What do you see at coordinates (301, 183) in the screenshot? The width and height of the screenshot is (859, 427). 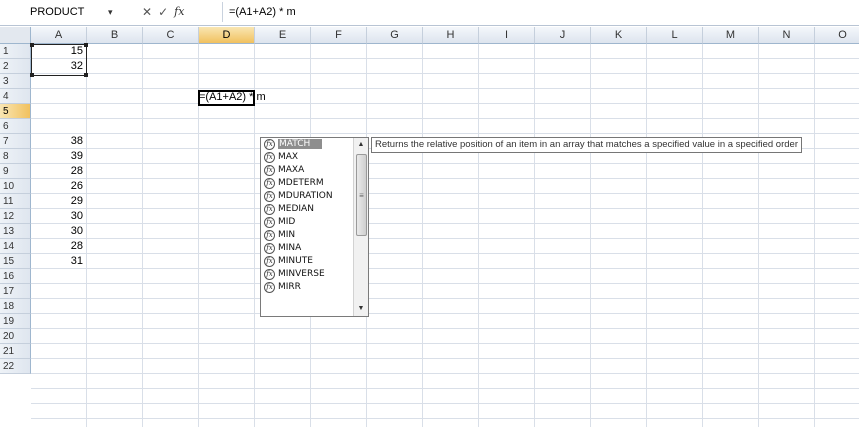 I see `autocomplete-item-label: MDETERM` at bounding box center [301, 183].